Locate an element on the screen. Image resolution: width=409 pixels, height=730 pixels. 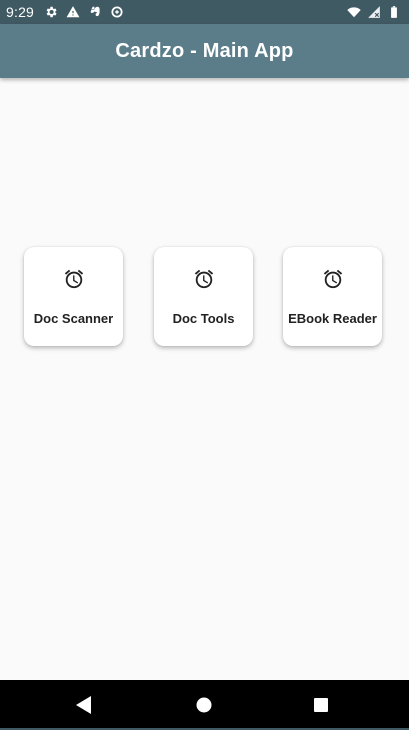
home-icon is located at coordinates (204, 705).